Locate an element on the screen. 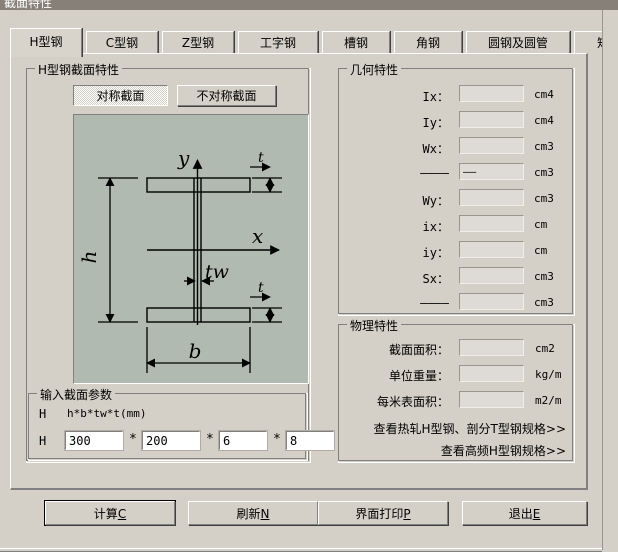 The height and width of the screenshot is (552, 618). symmetric-section-label: 对称截面 is located at coordinates (120, 96).